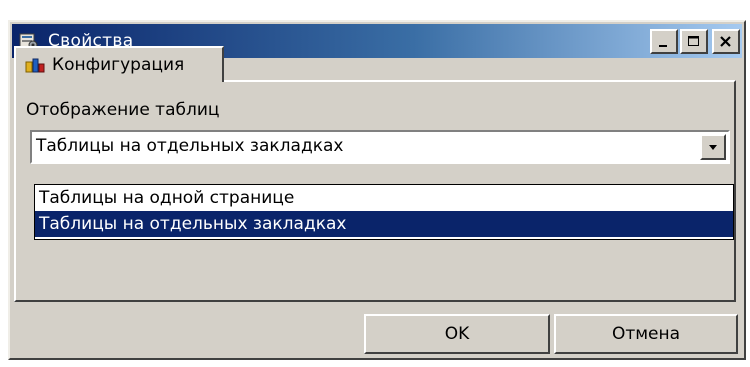  I want to click on maximize-button, so click(694, 41).